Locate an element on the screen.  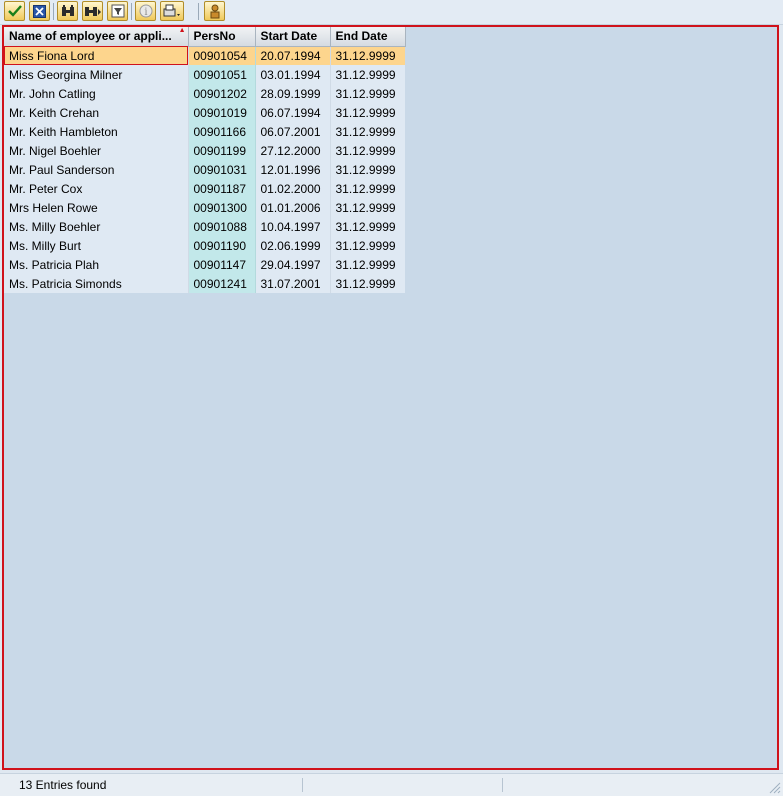
cancel-icon is located at coordinates (39, 11).